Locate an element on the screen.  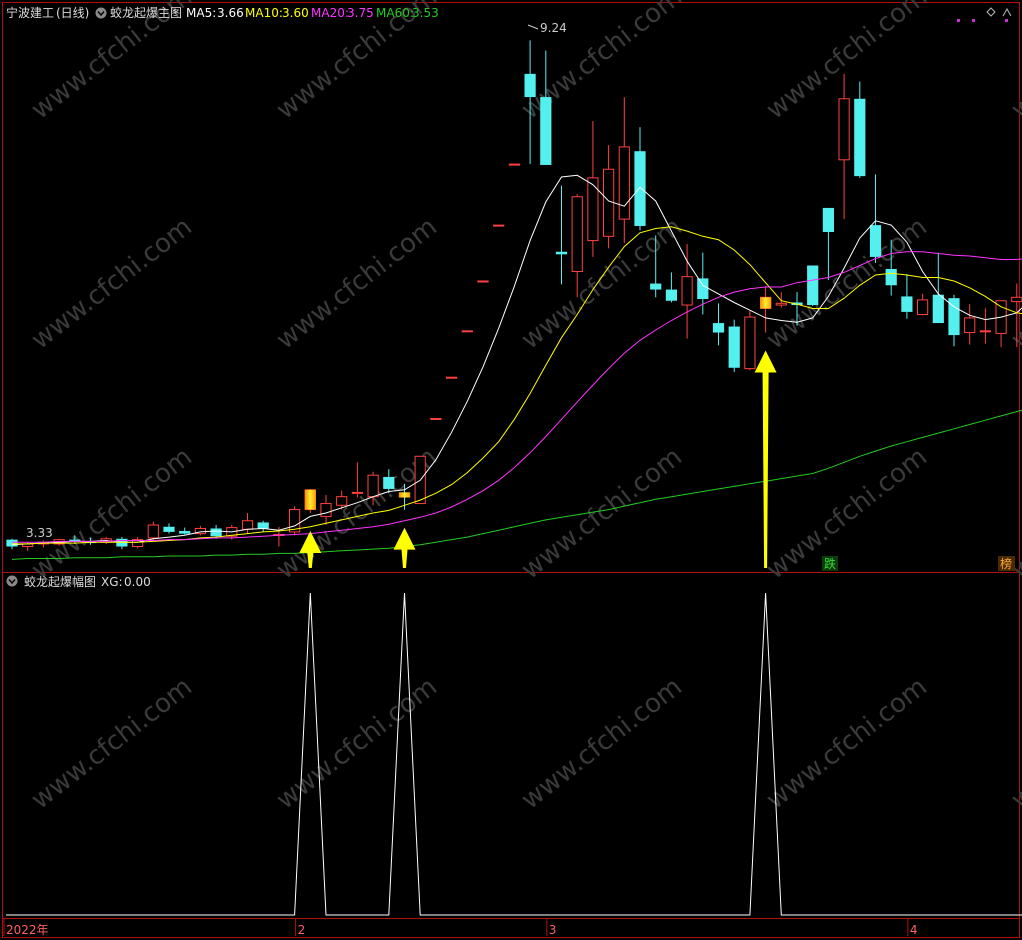
xg-label: XG: is located at coordinates (112, 582).